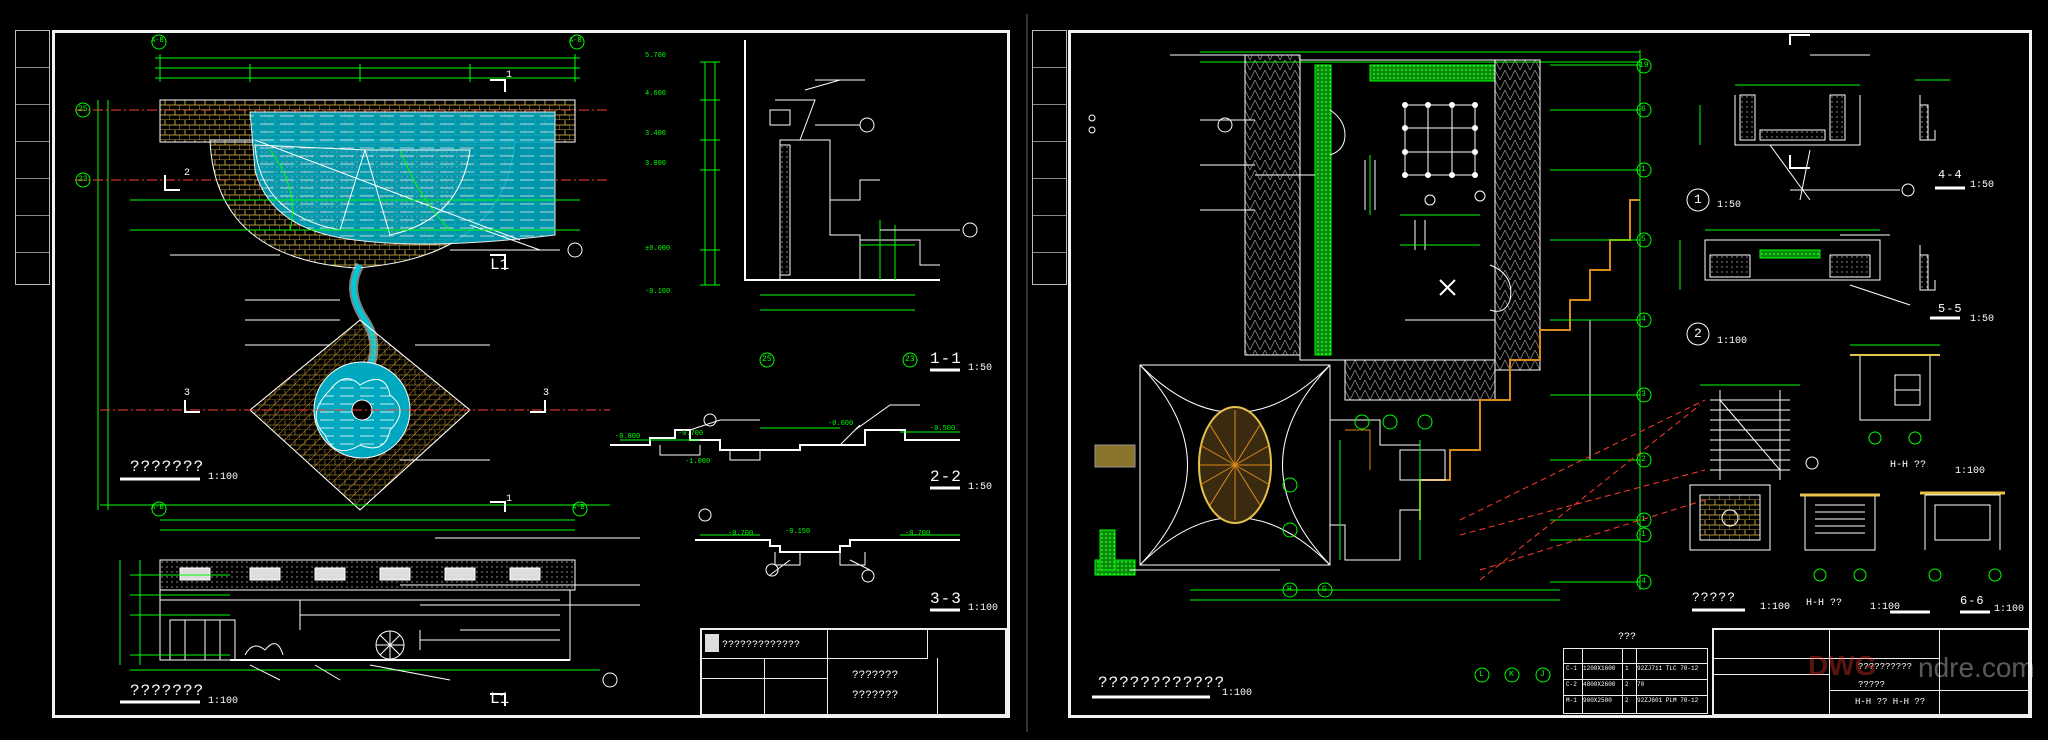 Image resolution: width=2048 pixels, height=740 pixels. I want to click on detail-2-number: 2, so click(1698, 333).